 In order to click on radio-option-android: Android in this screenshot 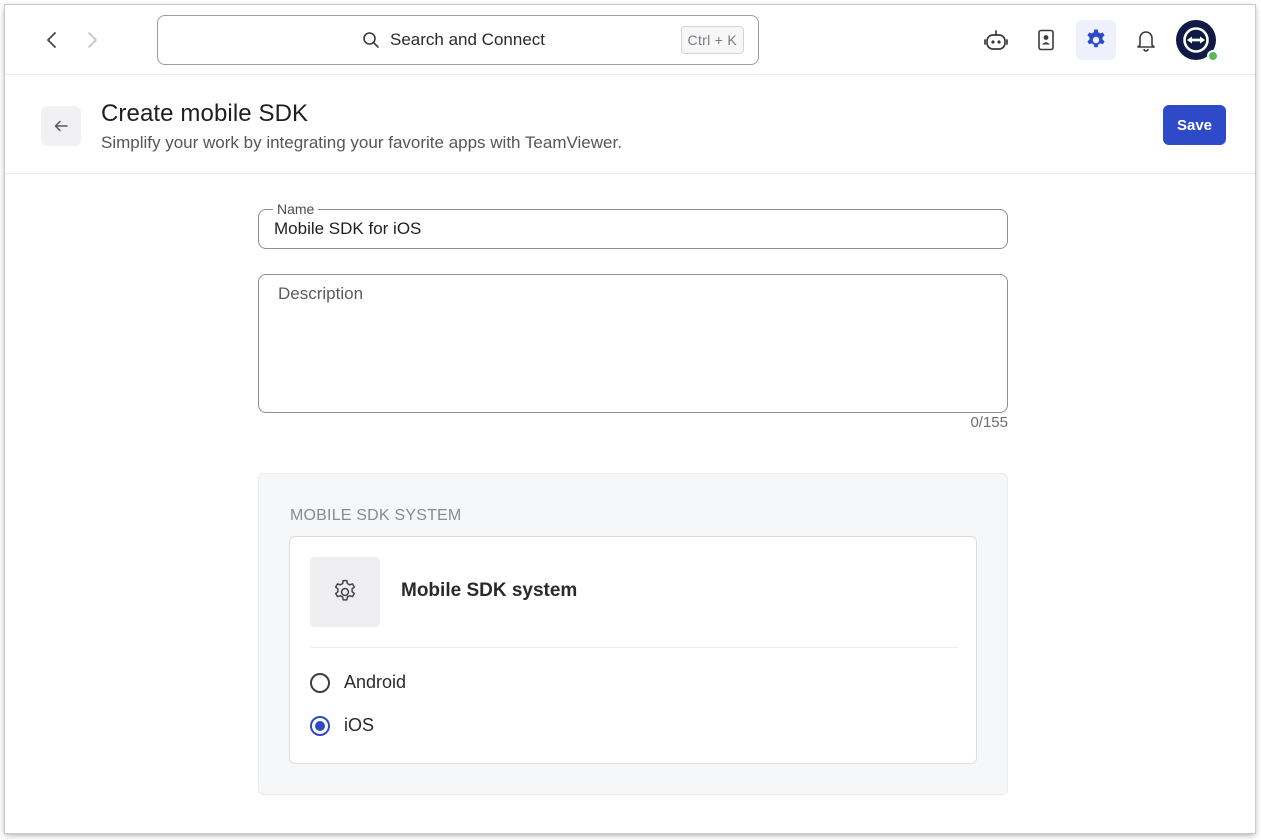, I will do `click(358, 682)`.